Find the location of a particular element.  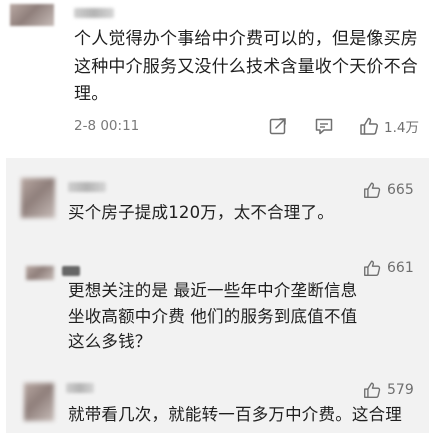

like-button: 1.4万 is located at coordinates (388, 126).